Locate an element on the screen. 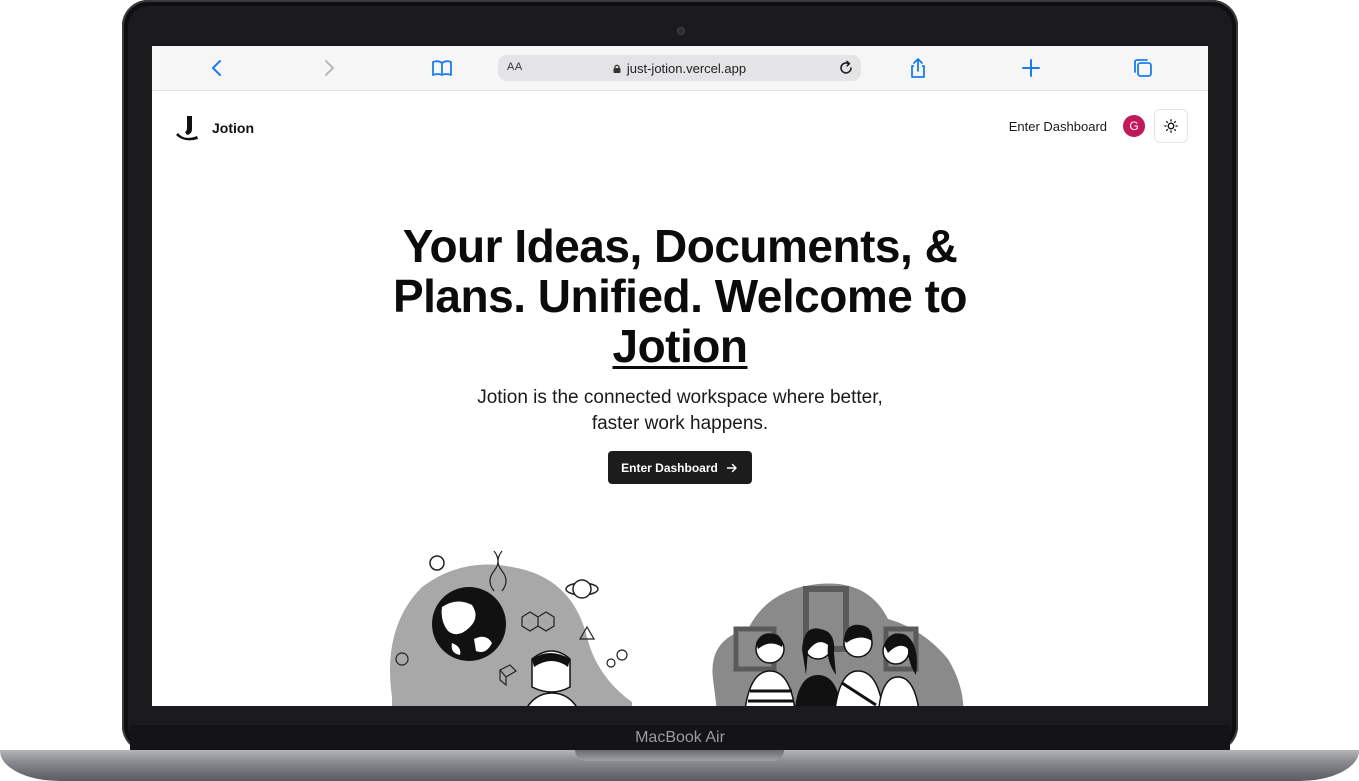  hero-title-brand: Jotion is located at coordinates (680, 346).